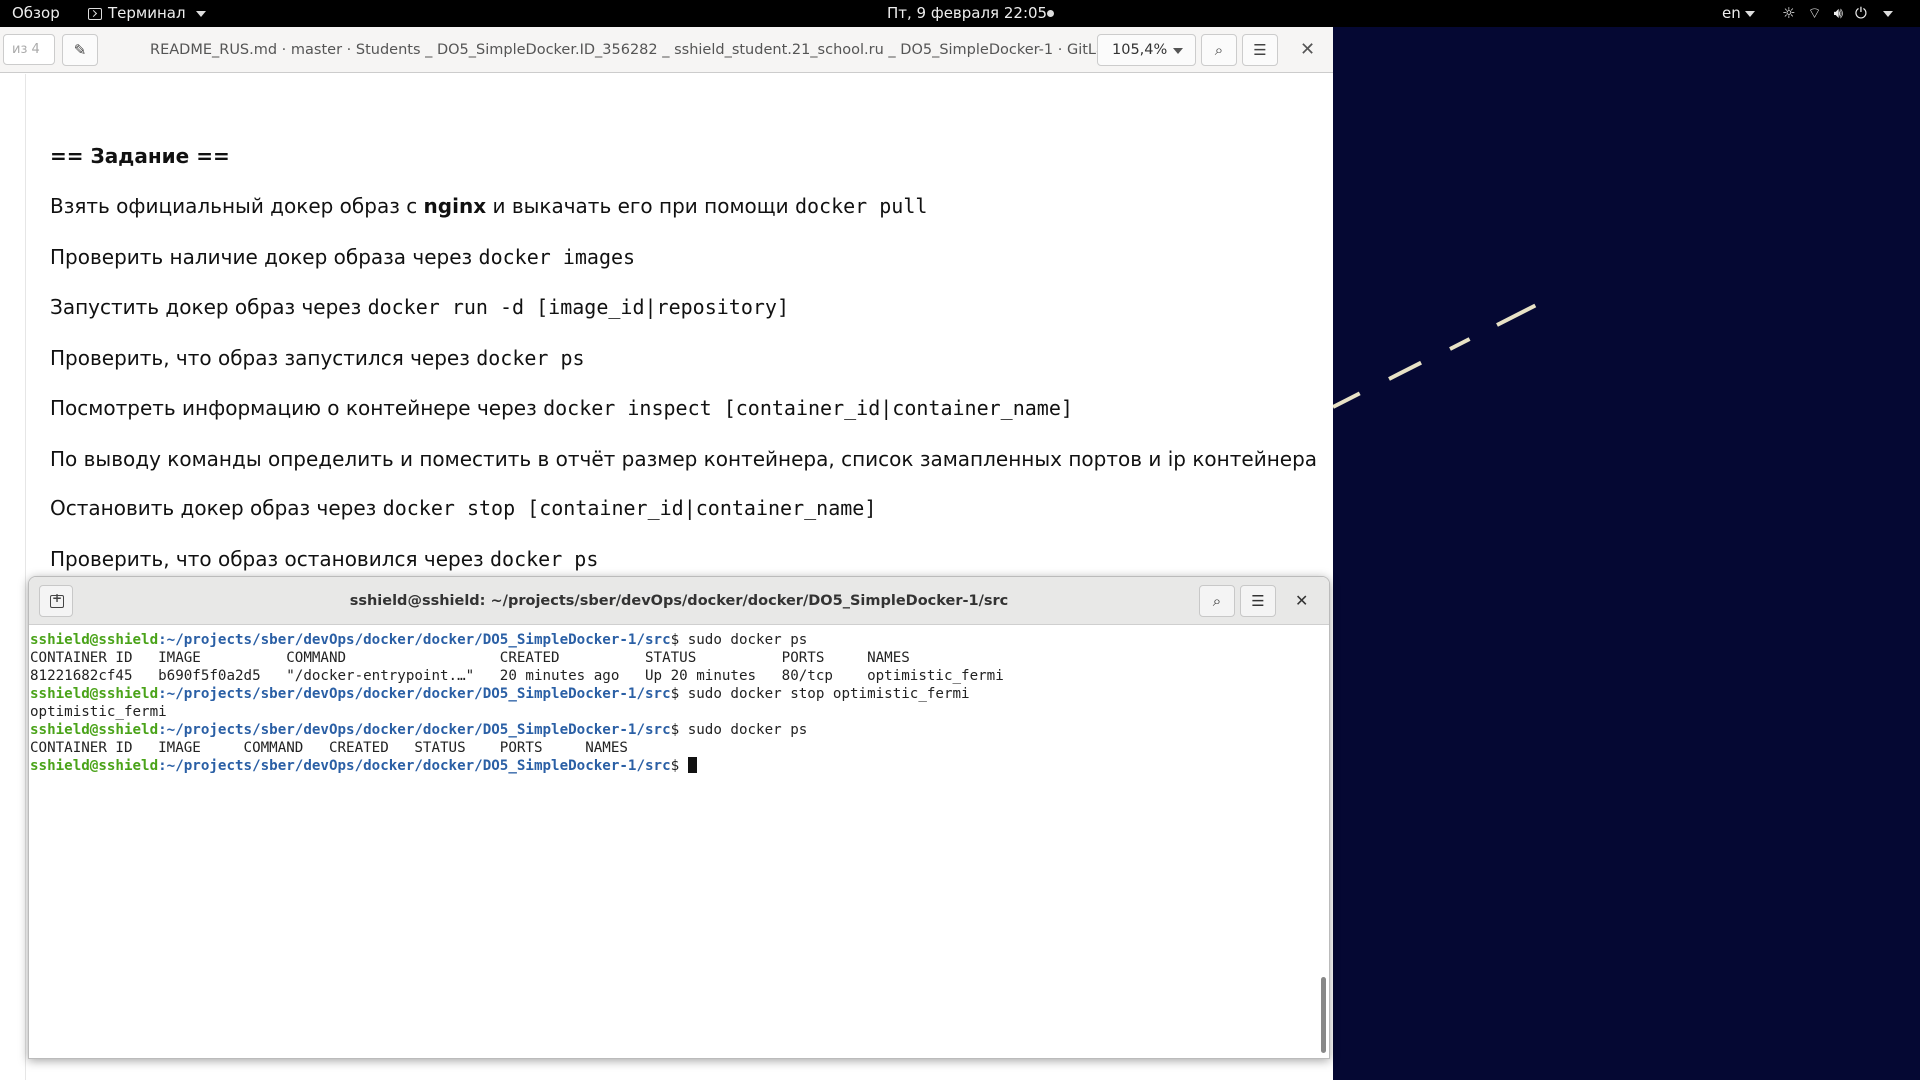 Image resolution: width=1920 pixels, height=1080 pixels. What do you see at coordinates (1814, 13) in the screenshot?
I see `wifi-icon: ⌔` at bounding box center [1814, 13].